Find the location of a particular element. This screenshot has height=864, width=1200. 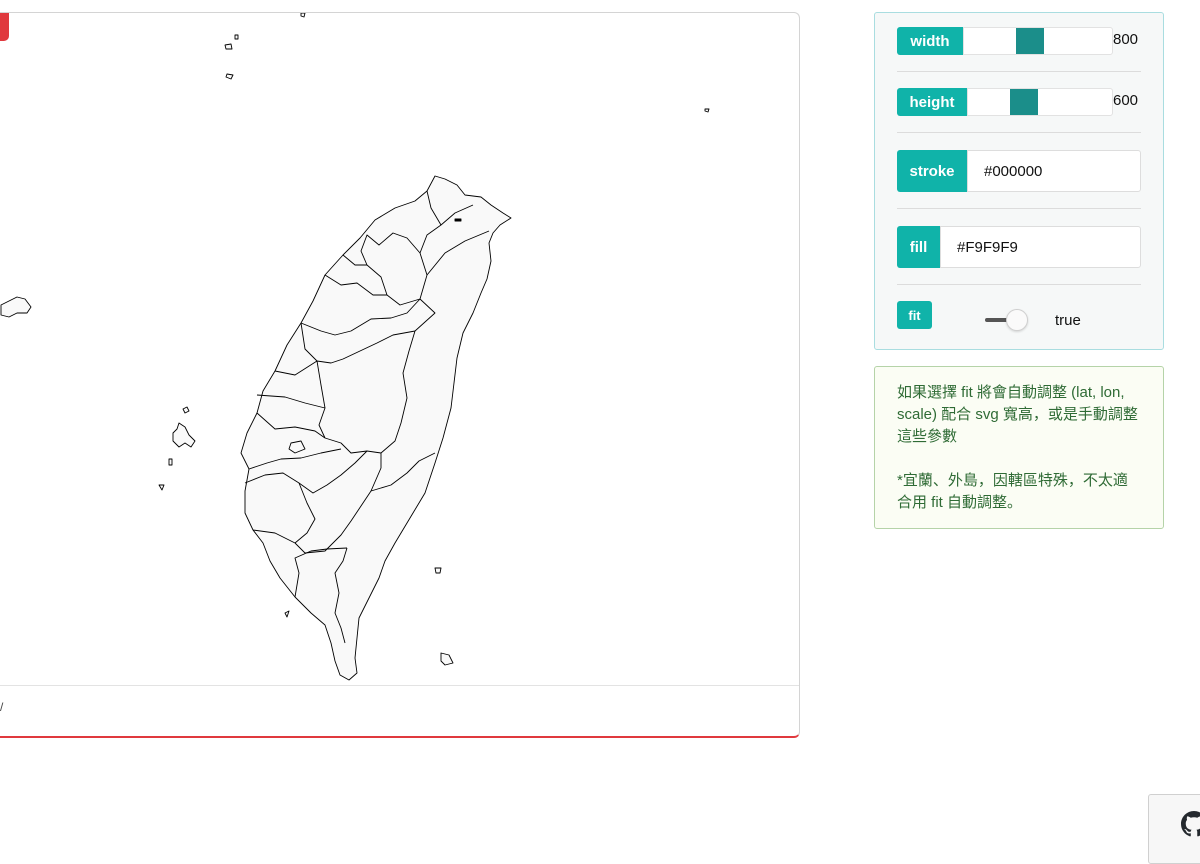

width-label: width is located at coordinates (930, 41).